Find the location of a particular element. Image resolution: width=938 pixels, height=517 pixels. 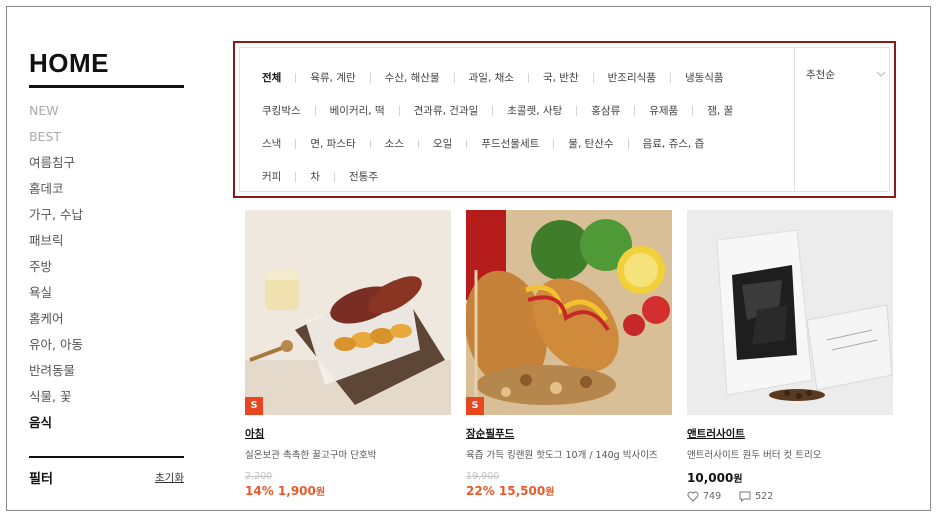

chevron-down-icon is located at coordinates (881, 74).